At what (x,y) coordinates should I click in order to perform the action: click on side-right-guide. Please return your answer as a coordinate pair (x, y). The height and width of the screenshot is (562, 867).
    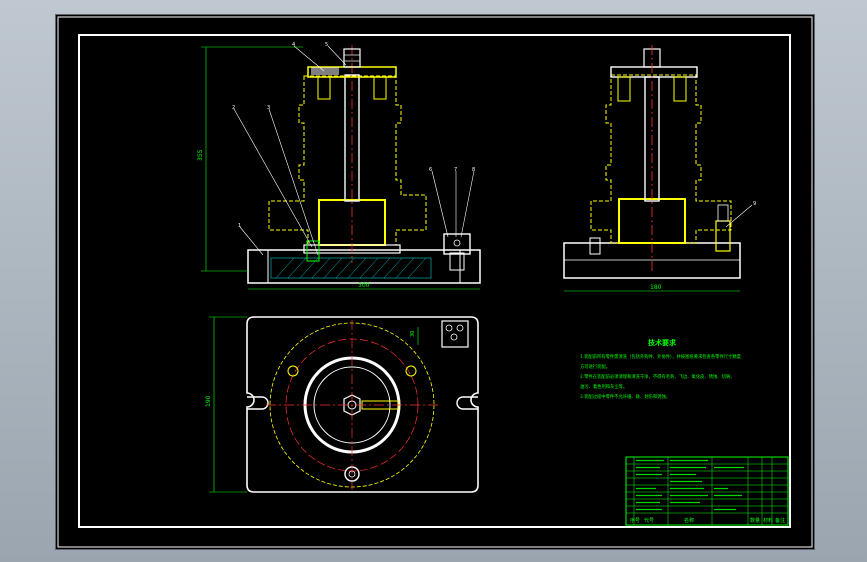
    Looking at the image, I should click on (680, 89).